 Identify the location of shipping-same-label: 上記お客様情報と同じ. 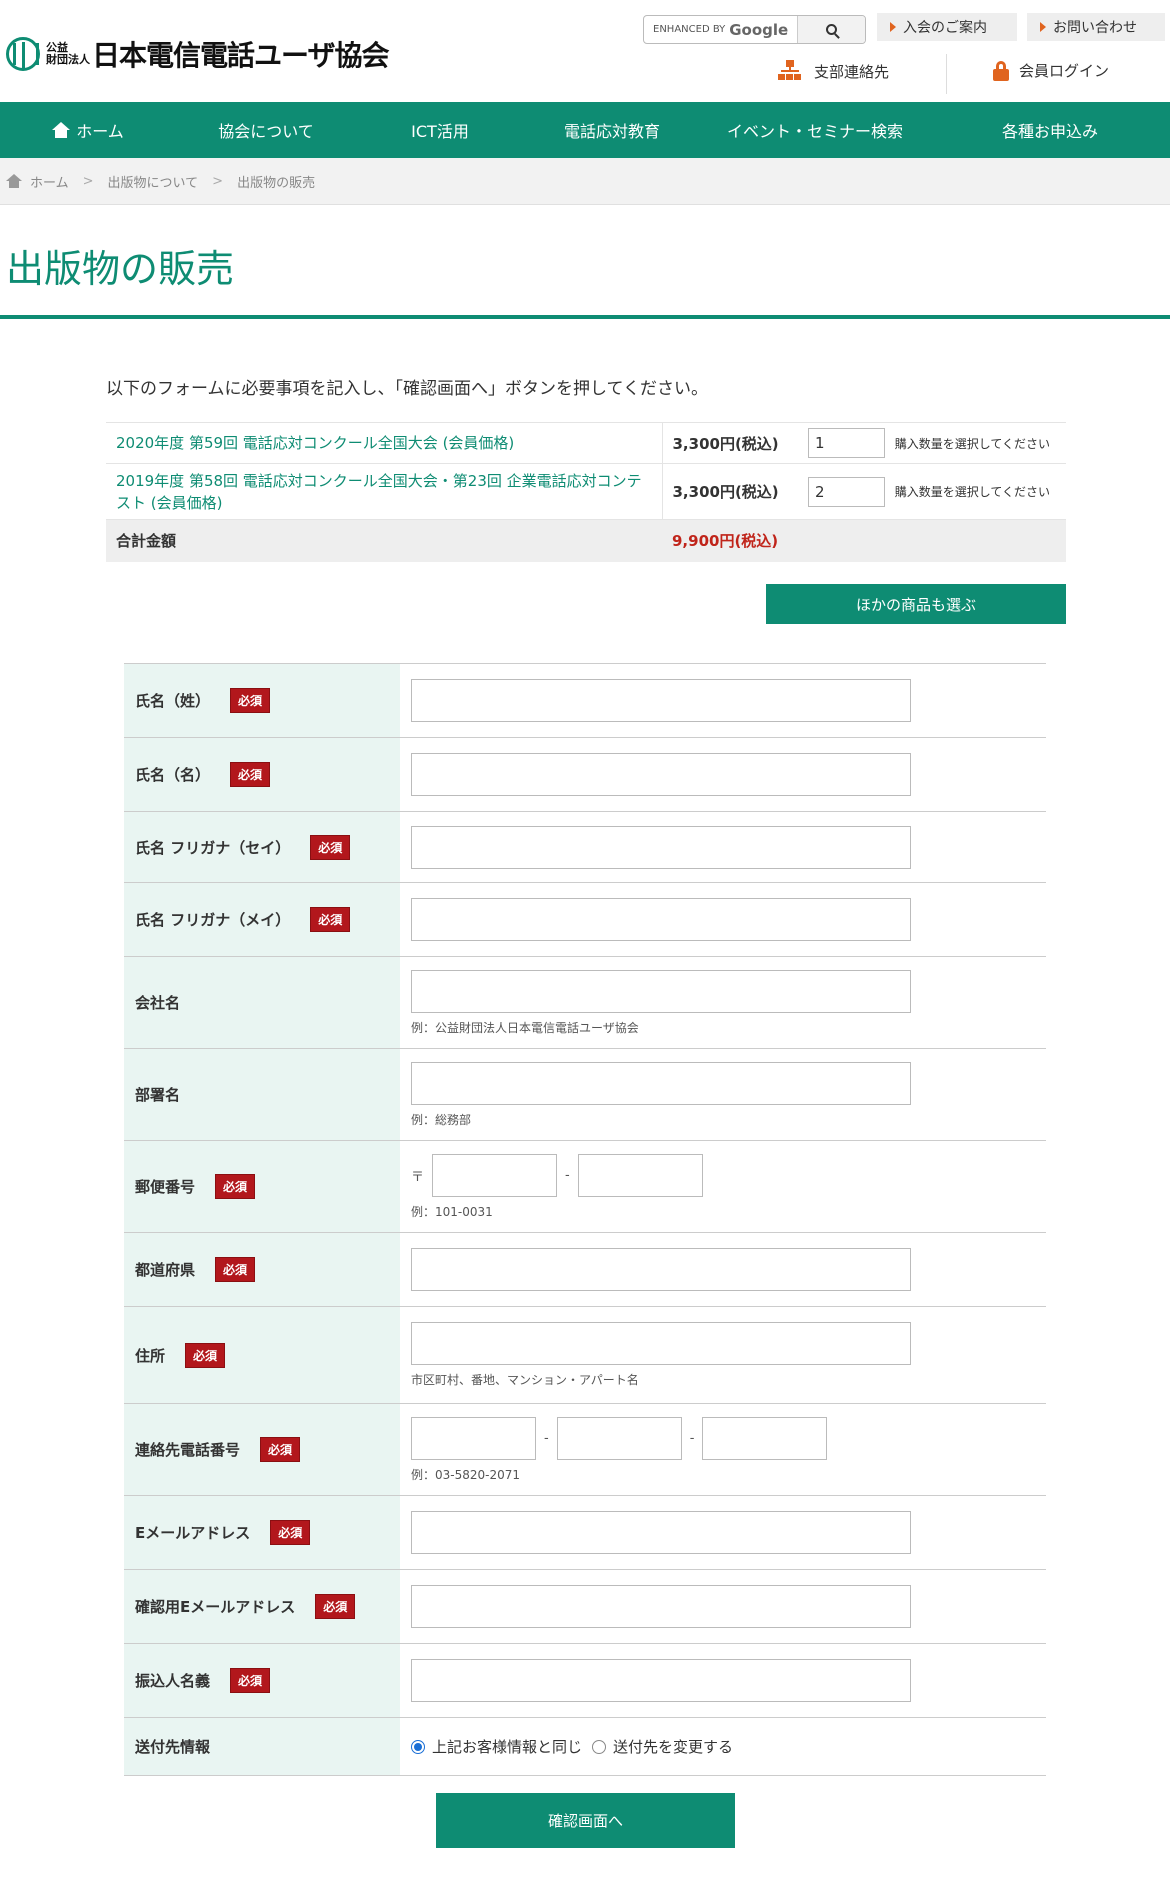
(507, 1747).